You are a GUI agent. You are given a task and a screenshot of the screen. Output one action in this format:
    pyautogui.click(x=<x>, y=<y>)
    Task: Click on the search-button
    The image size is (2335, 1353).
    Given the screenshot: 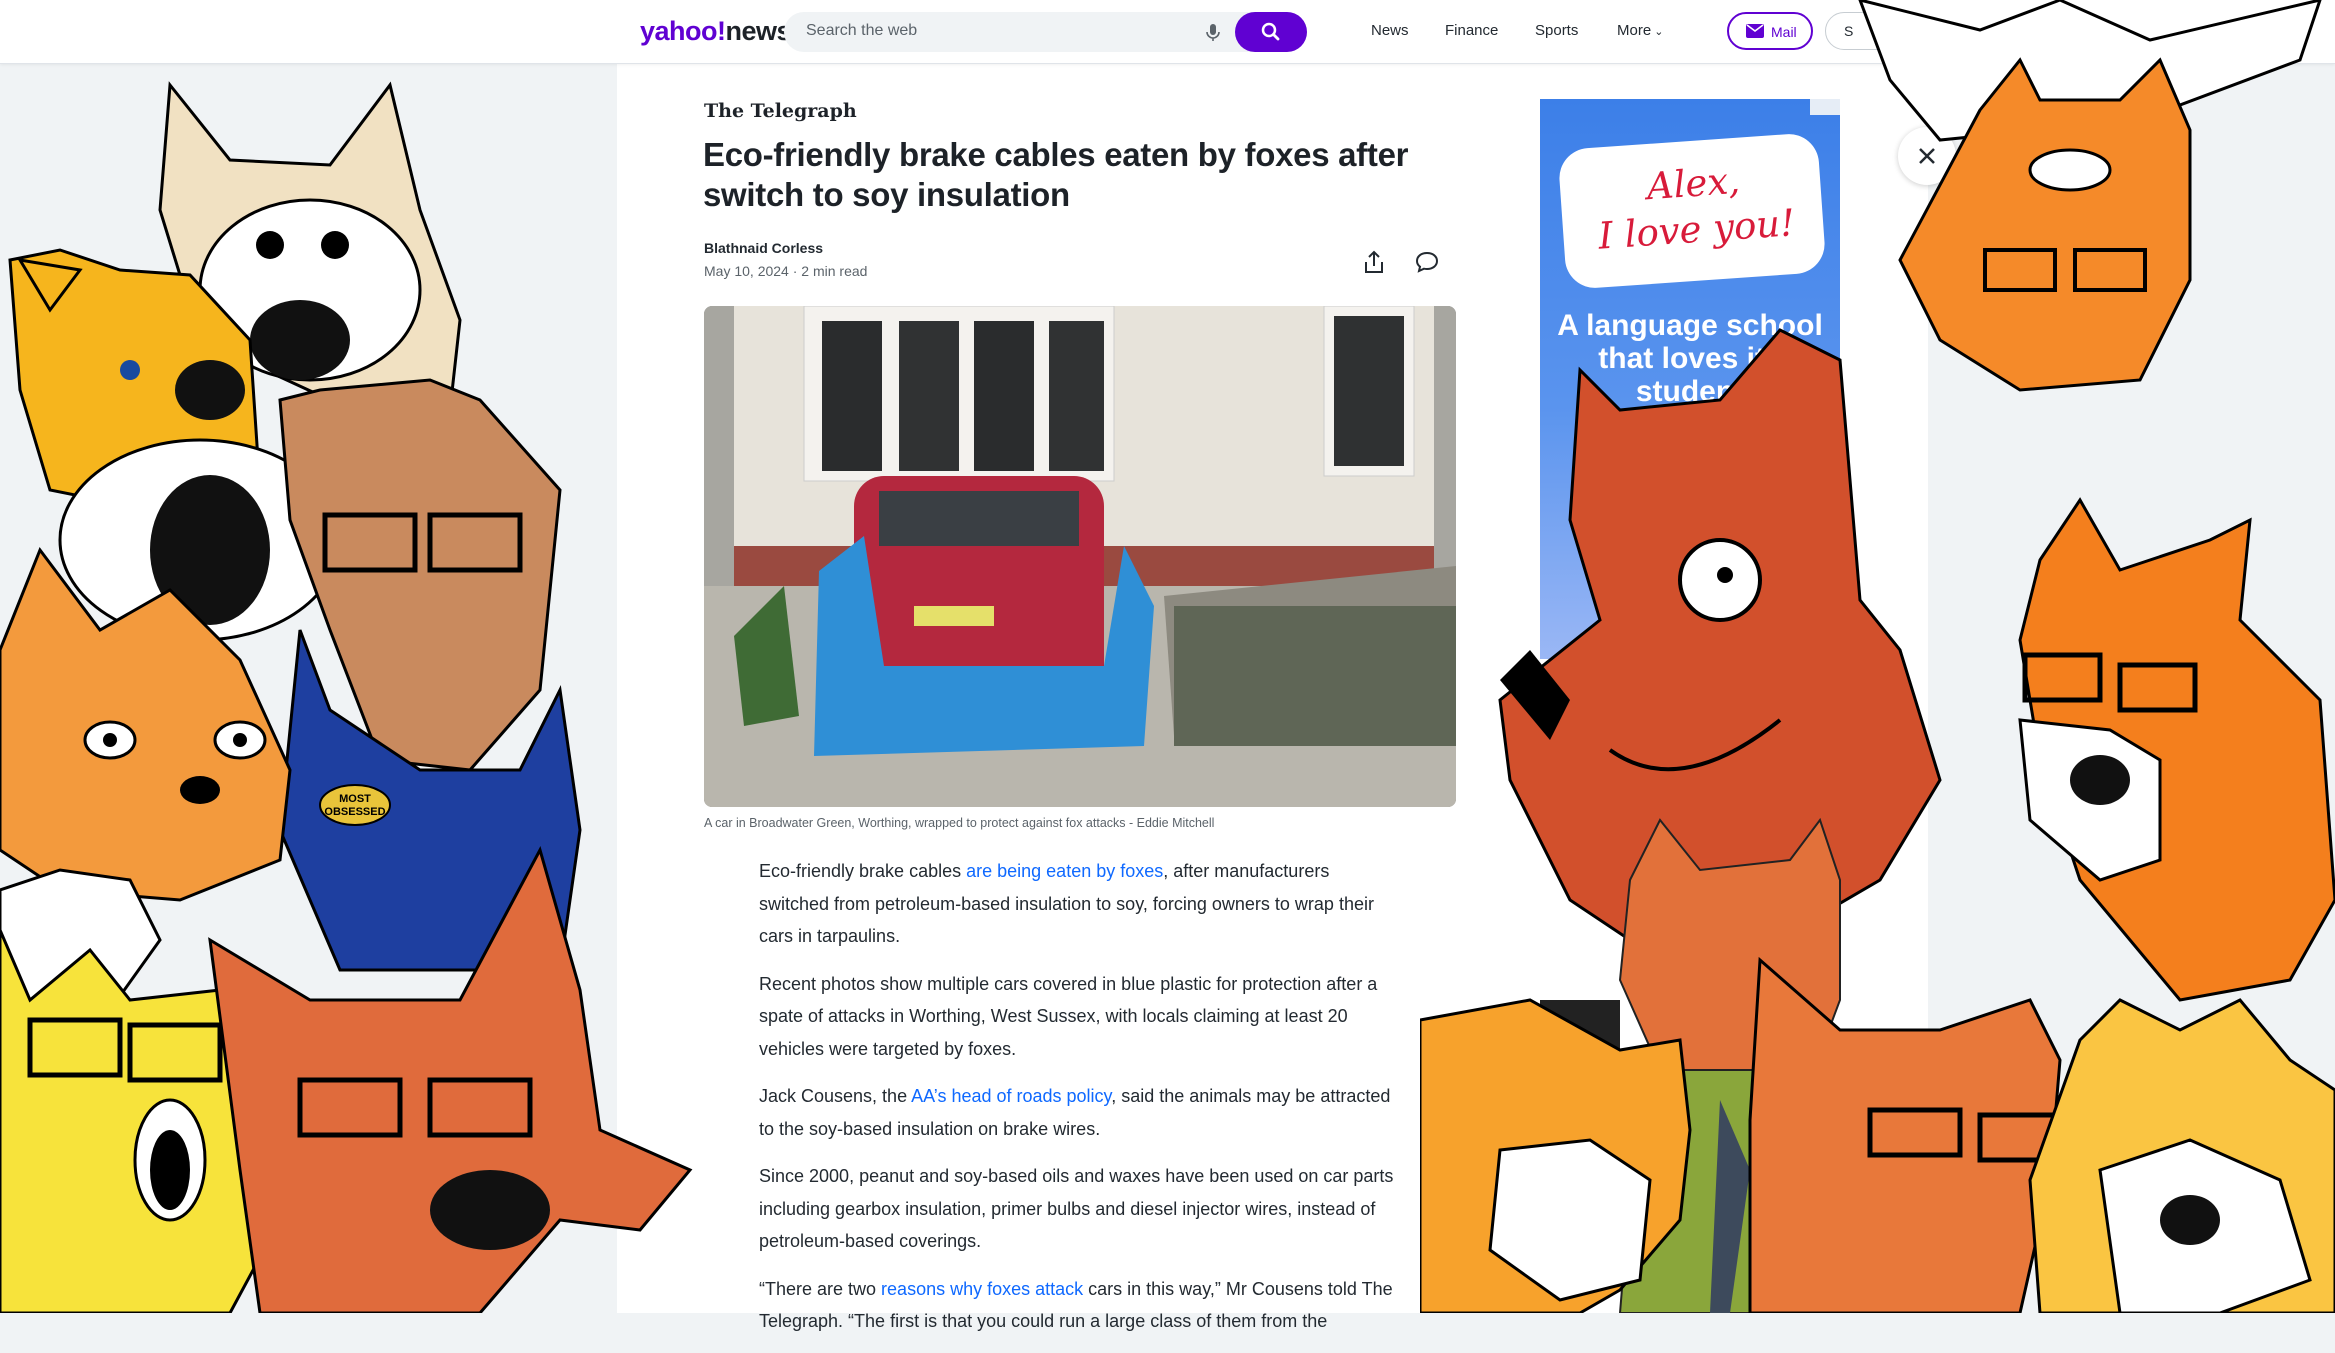 What is the action you would take?
    pyautogui.click(x=1271, y=32)
    